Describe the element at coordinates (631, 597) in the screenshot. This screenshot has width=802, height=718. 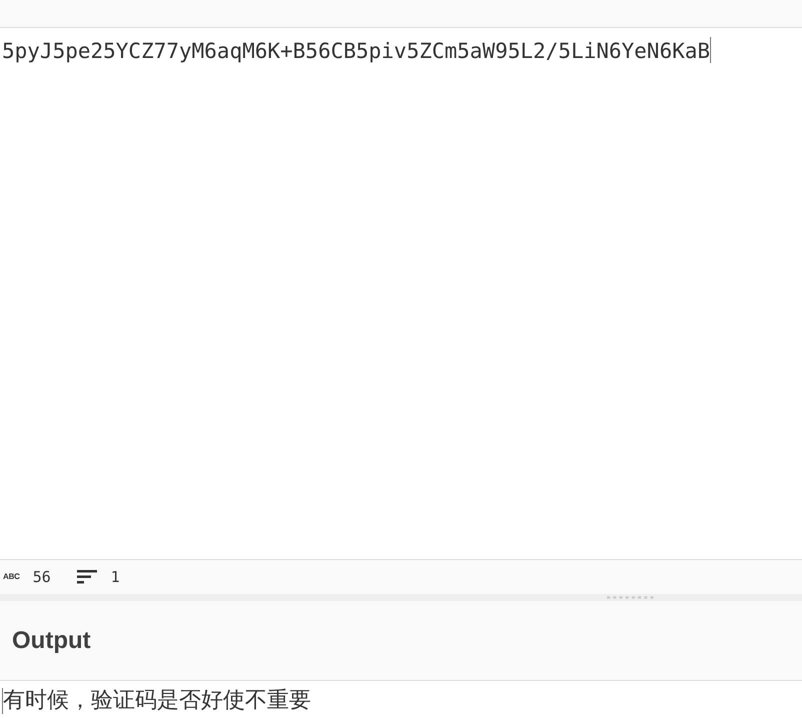
I see `drag-handle-icon` at that location.